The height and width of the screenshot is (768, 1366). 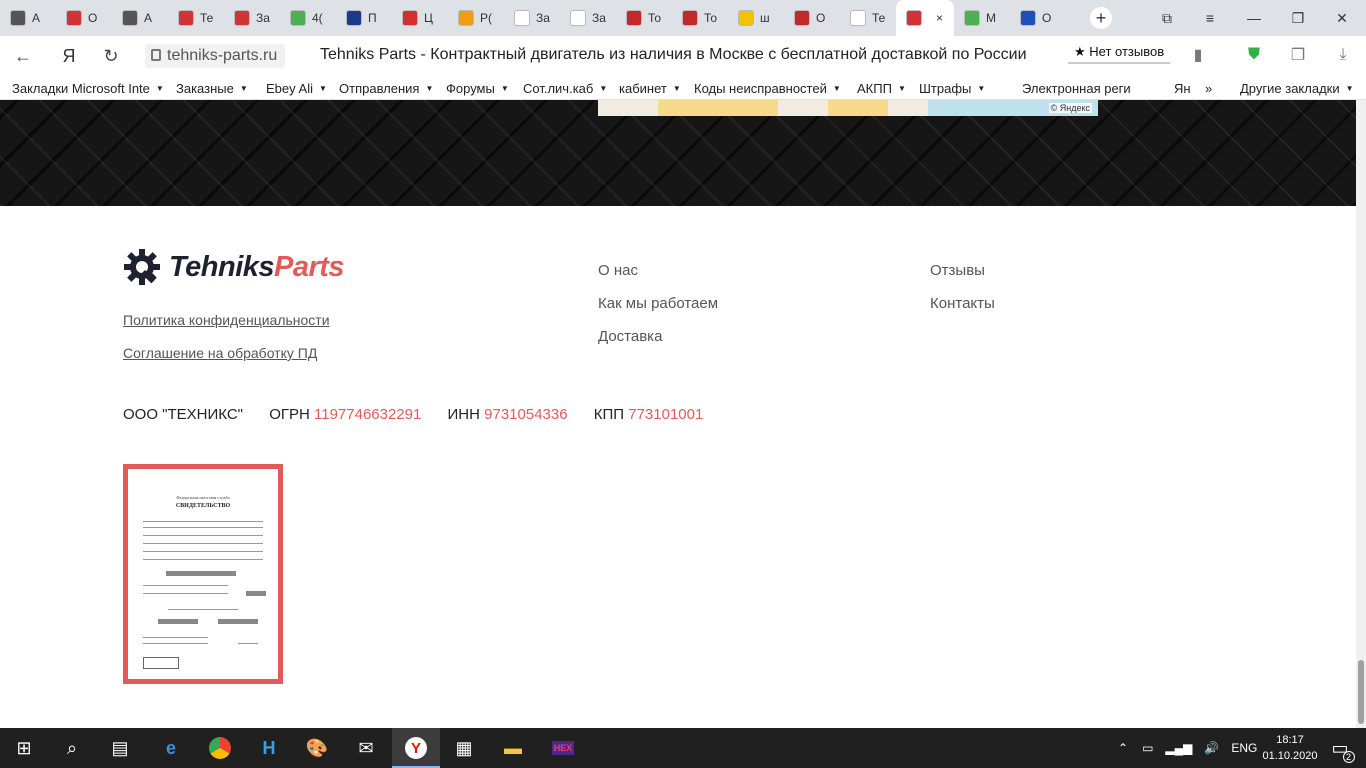 What do you see at coordinates (23, 56) in the screenshot?
I see `back-icon: ←` at bounding box center [23, 56].